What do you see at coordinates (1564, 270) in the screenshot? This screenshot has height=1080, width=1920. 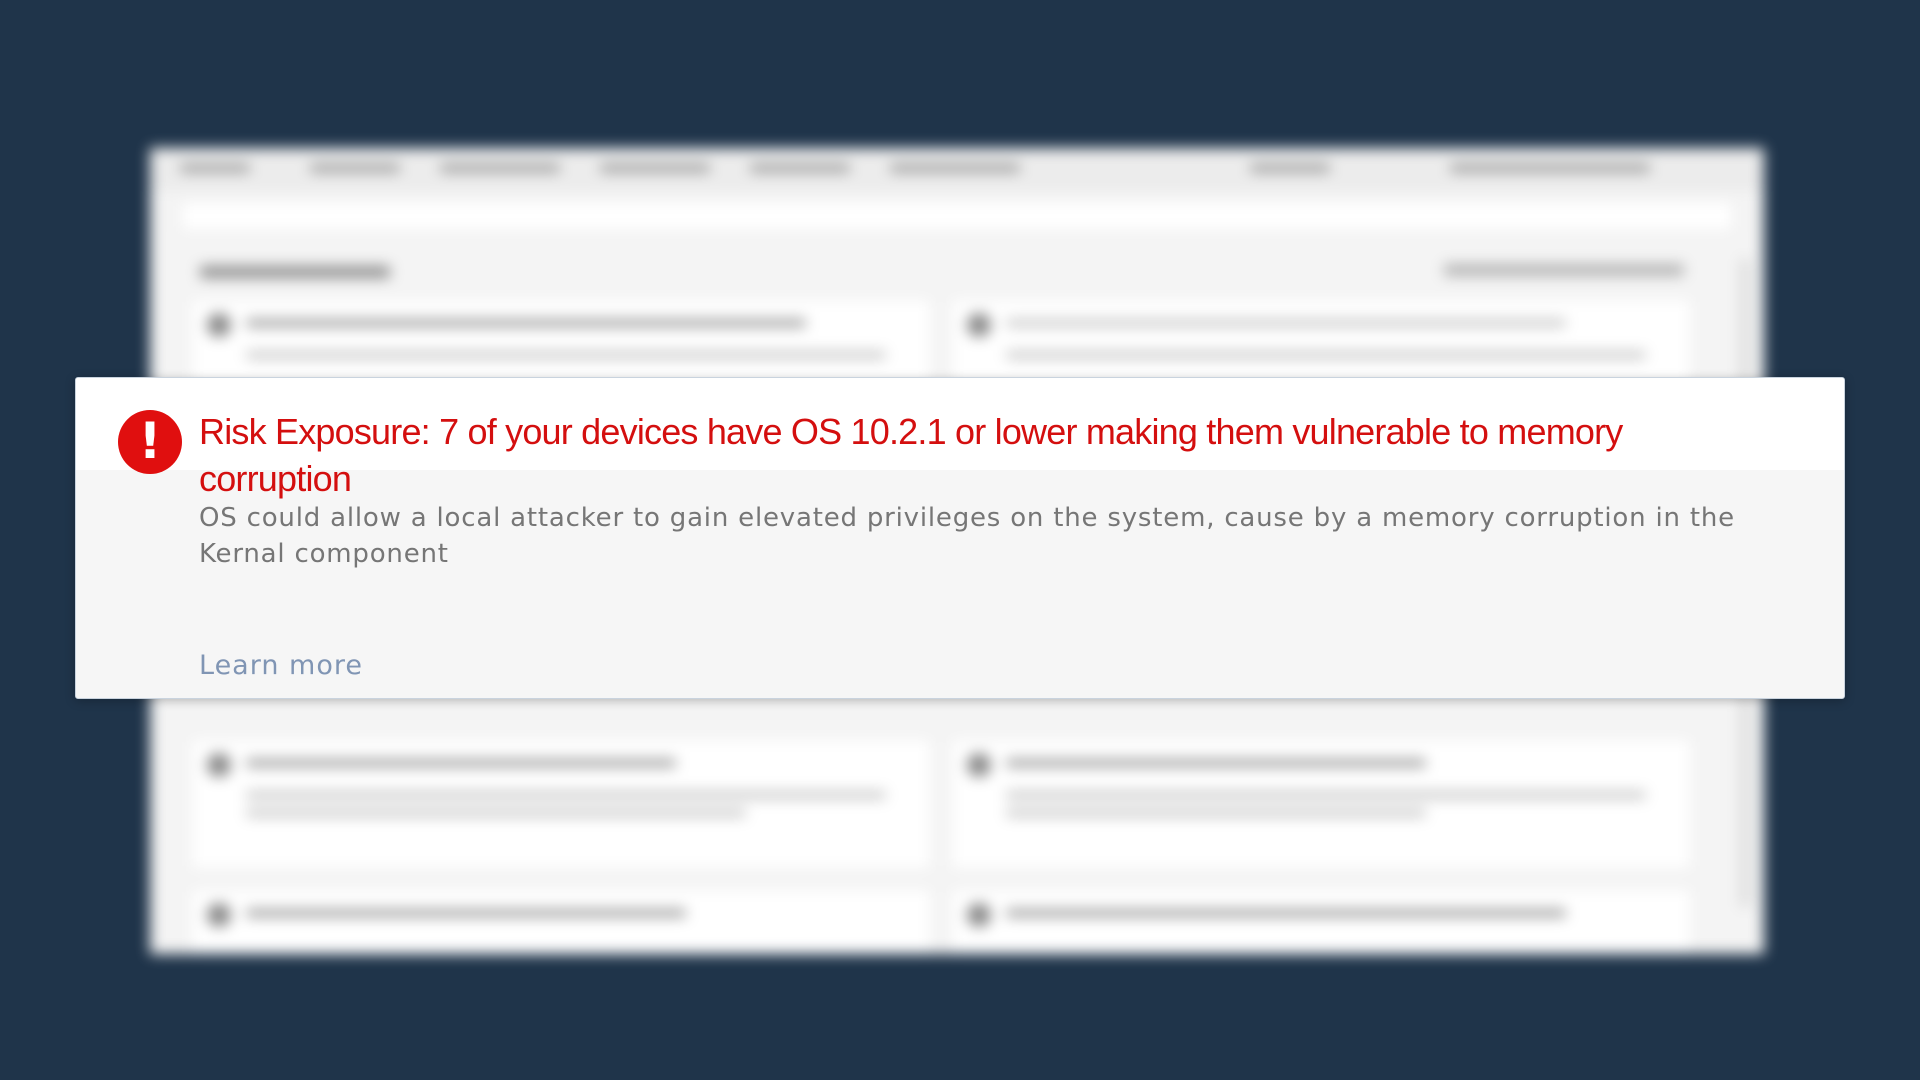 I see `background-controls` at bounding box center [1564, 270].